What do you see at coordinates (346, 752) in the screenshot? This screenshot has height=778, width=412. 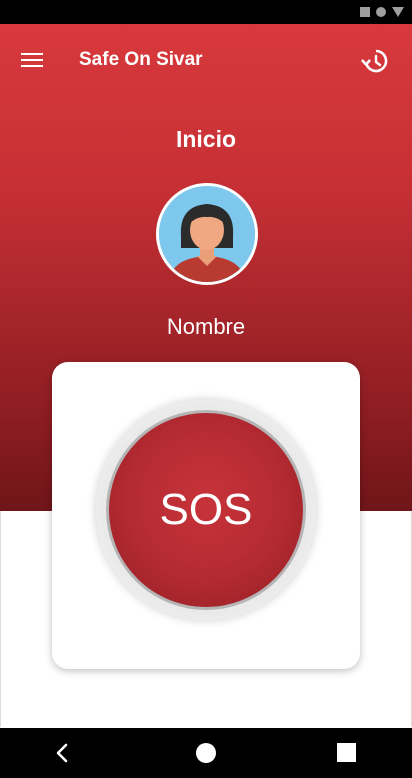 I see `recents-icon` at bounding box center [346, 752].